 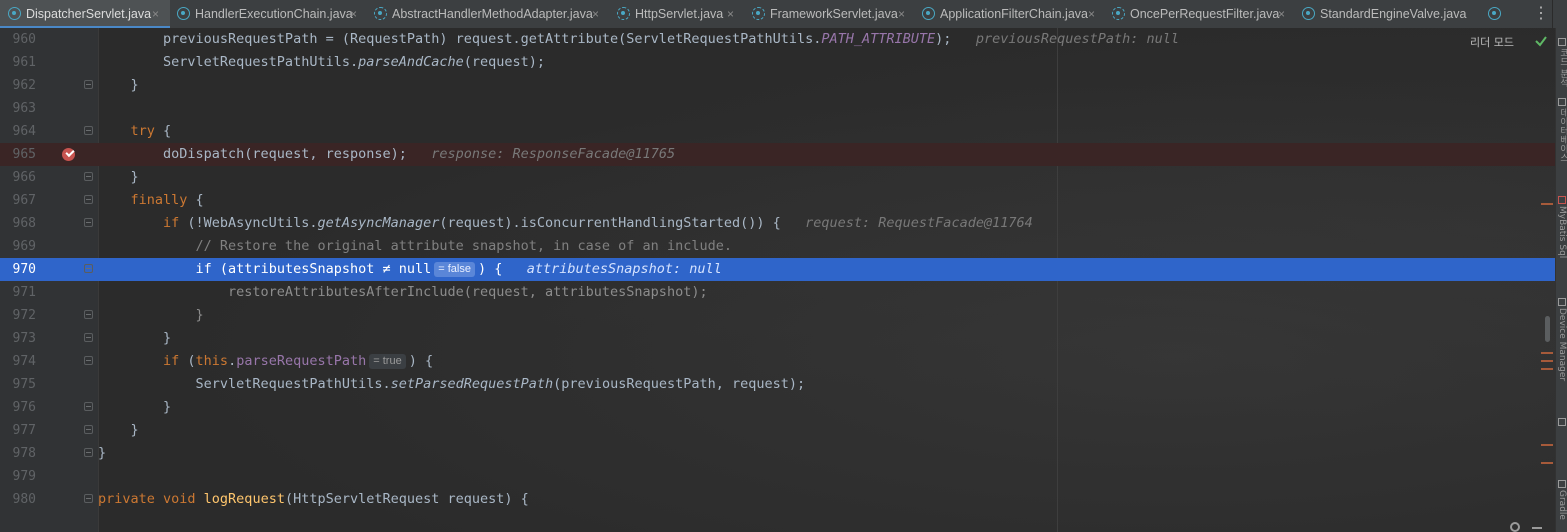 What do you see at coordinates (777, 85) in the screenshot?
I see `code-line: 962 }` at bounding box center [777, 85].